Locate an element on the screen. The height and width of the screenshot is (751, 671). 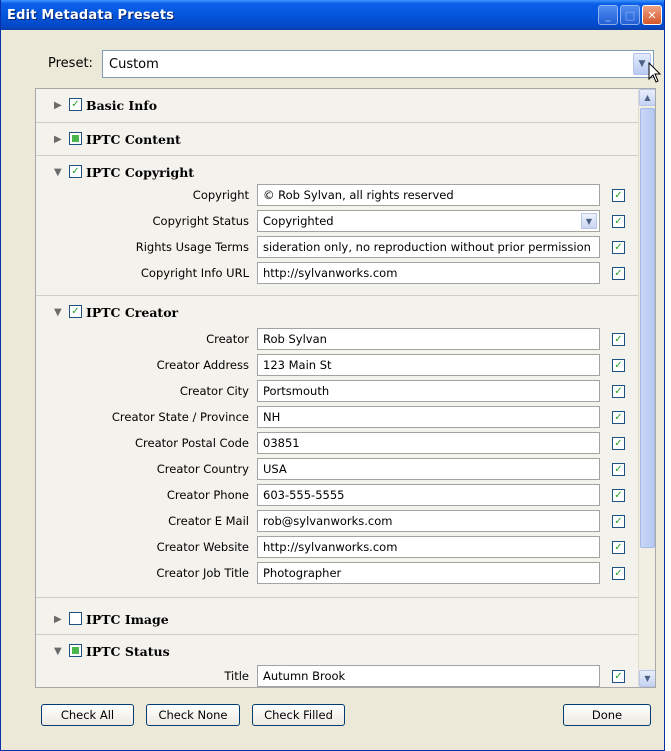
section-header-iptc-content: ▶ IPTC Content is located at coordinates (337, 139).